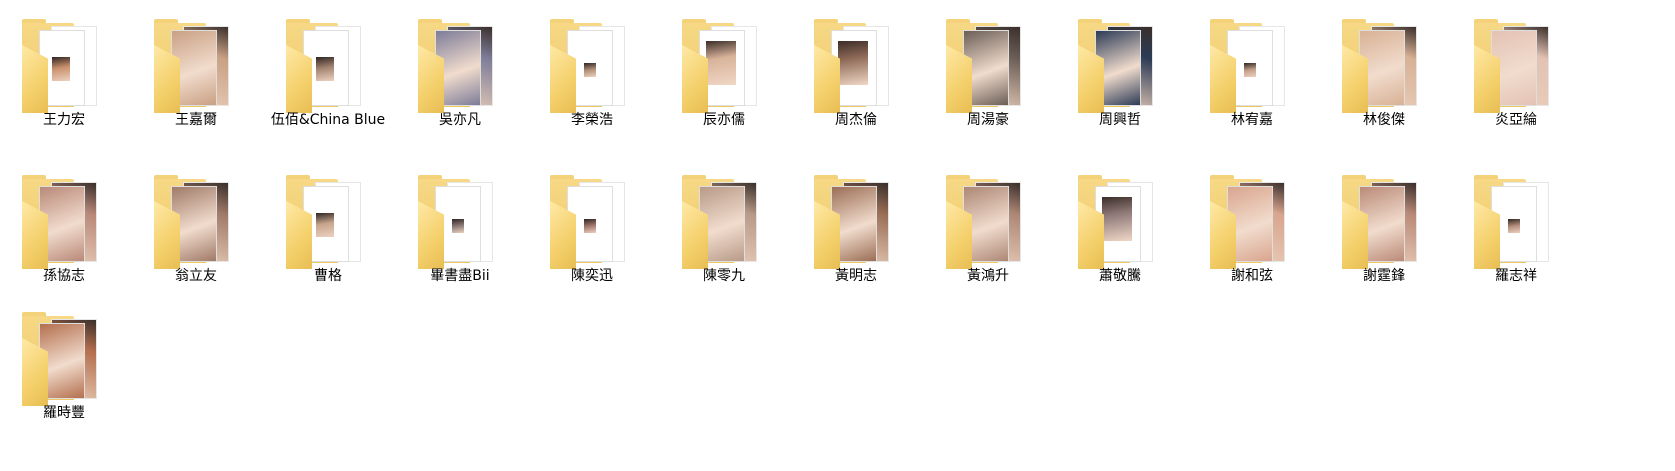  What do you see at coordinates (196, 120) in the screenshot?
I see `folder-label: 王嘉爾` at bounding box center [196, 120].